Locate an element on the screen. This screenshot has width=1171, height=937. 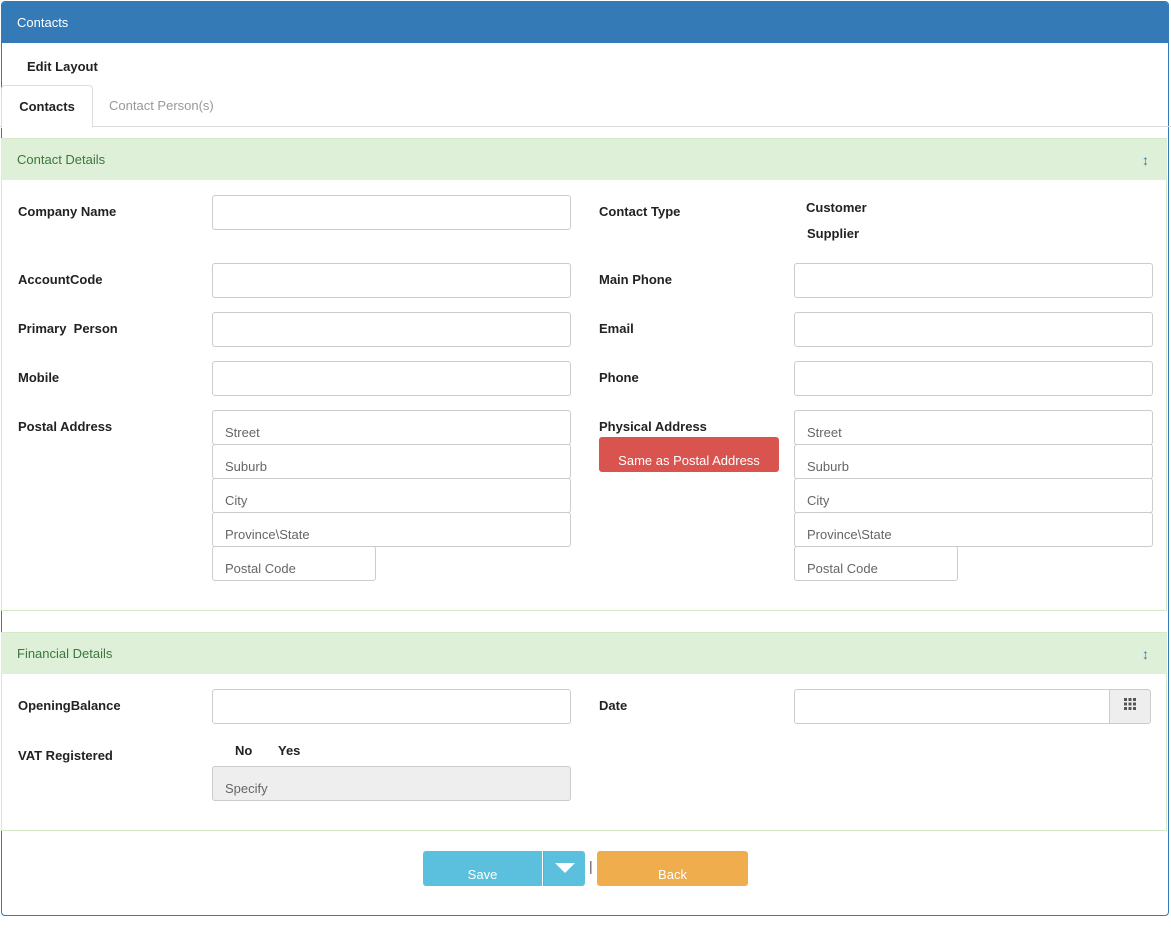
tab-bar: Contacts Contact Person(s) is located at coordinates (585, 106).